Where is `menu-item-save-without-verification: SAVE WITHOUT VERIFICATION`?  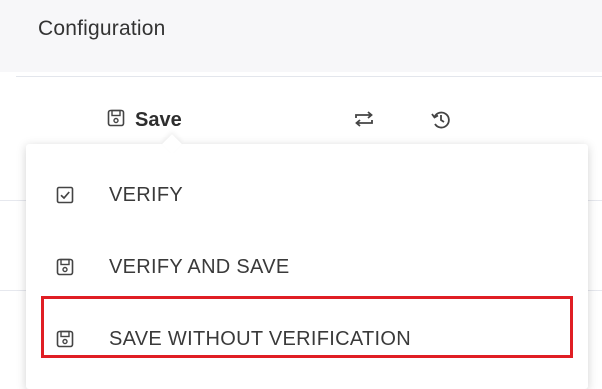
menu-item-save-without-verification: SAVE WITHOUT VERIFICATION is located at coordinates (307, 340).